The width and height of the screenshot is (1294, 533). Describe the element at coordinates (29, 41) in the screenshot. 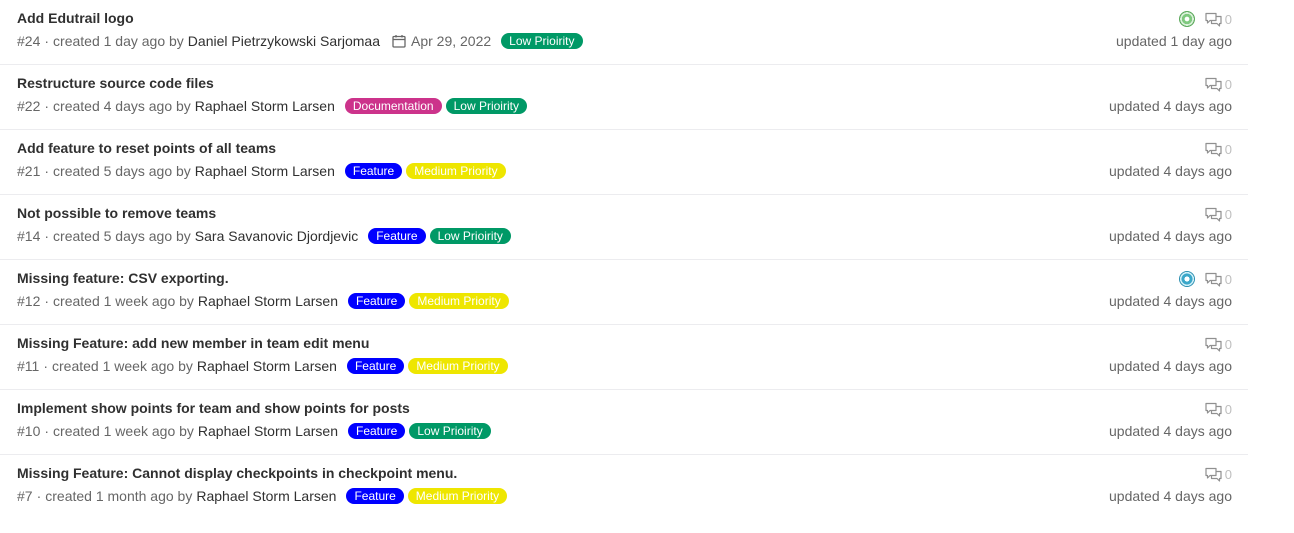

I see `issue-reference: #24` at that location.